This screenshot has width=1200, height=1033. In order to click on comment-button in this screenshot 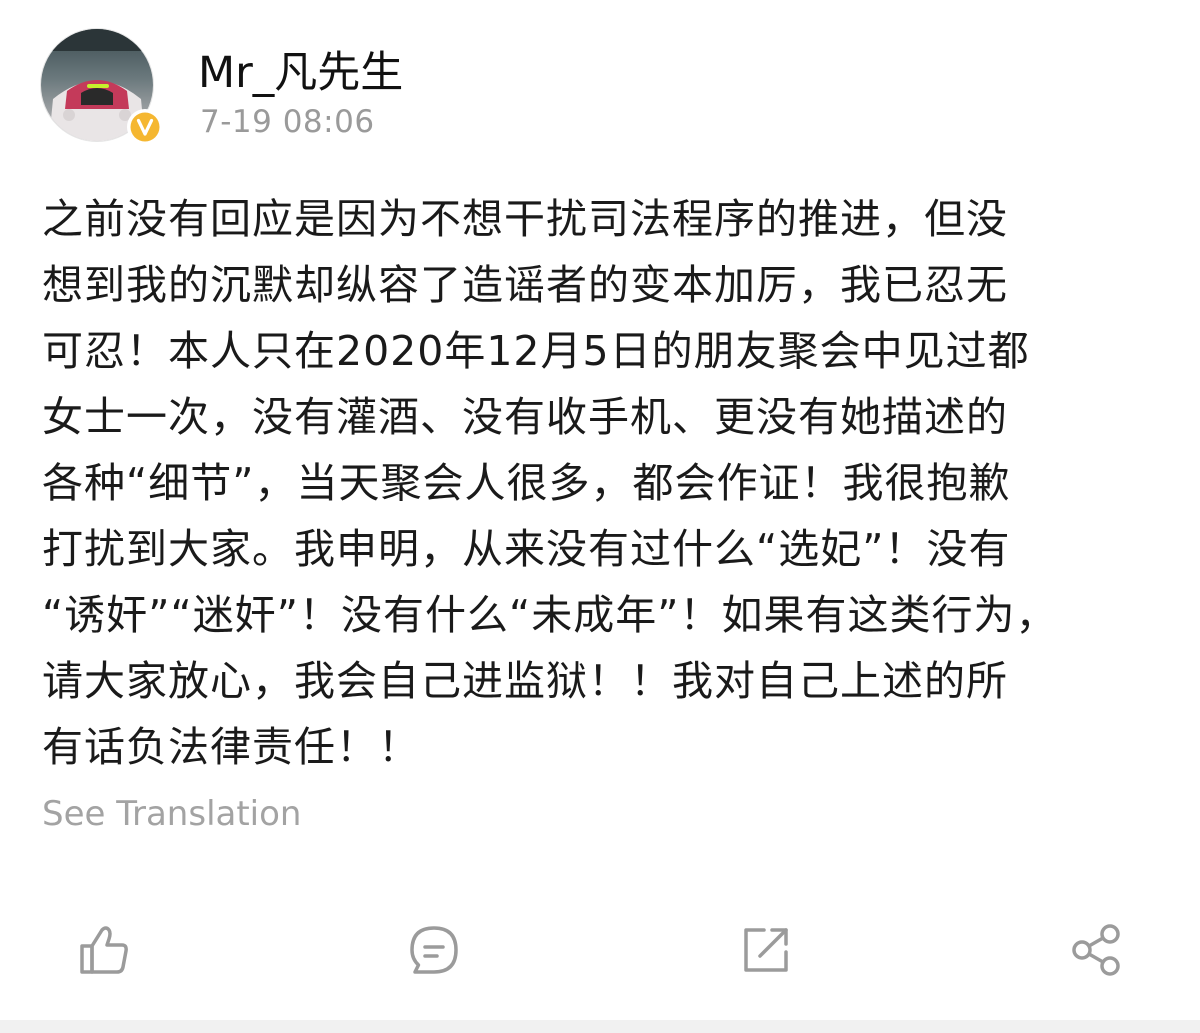, I will do `click(434, 950)`.